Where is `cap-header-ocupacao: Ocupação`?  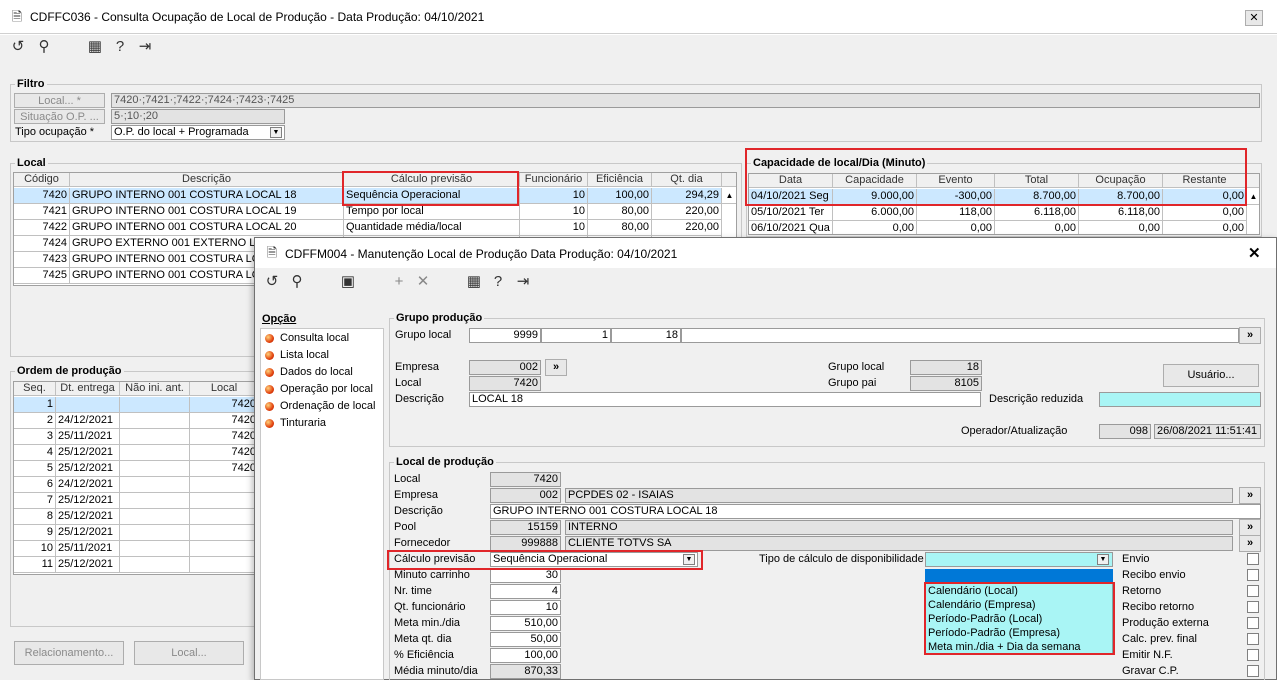 cap-header-ocupacao: Ocupação is located at coordinates (1121, 181).